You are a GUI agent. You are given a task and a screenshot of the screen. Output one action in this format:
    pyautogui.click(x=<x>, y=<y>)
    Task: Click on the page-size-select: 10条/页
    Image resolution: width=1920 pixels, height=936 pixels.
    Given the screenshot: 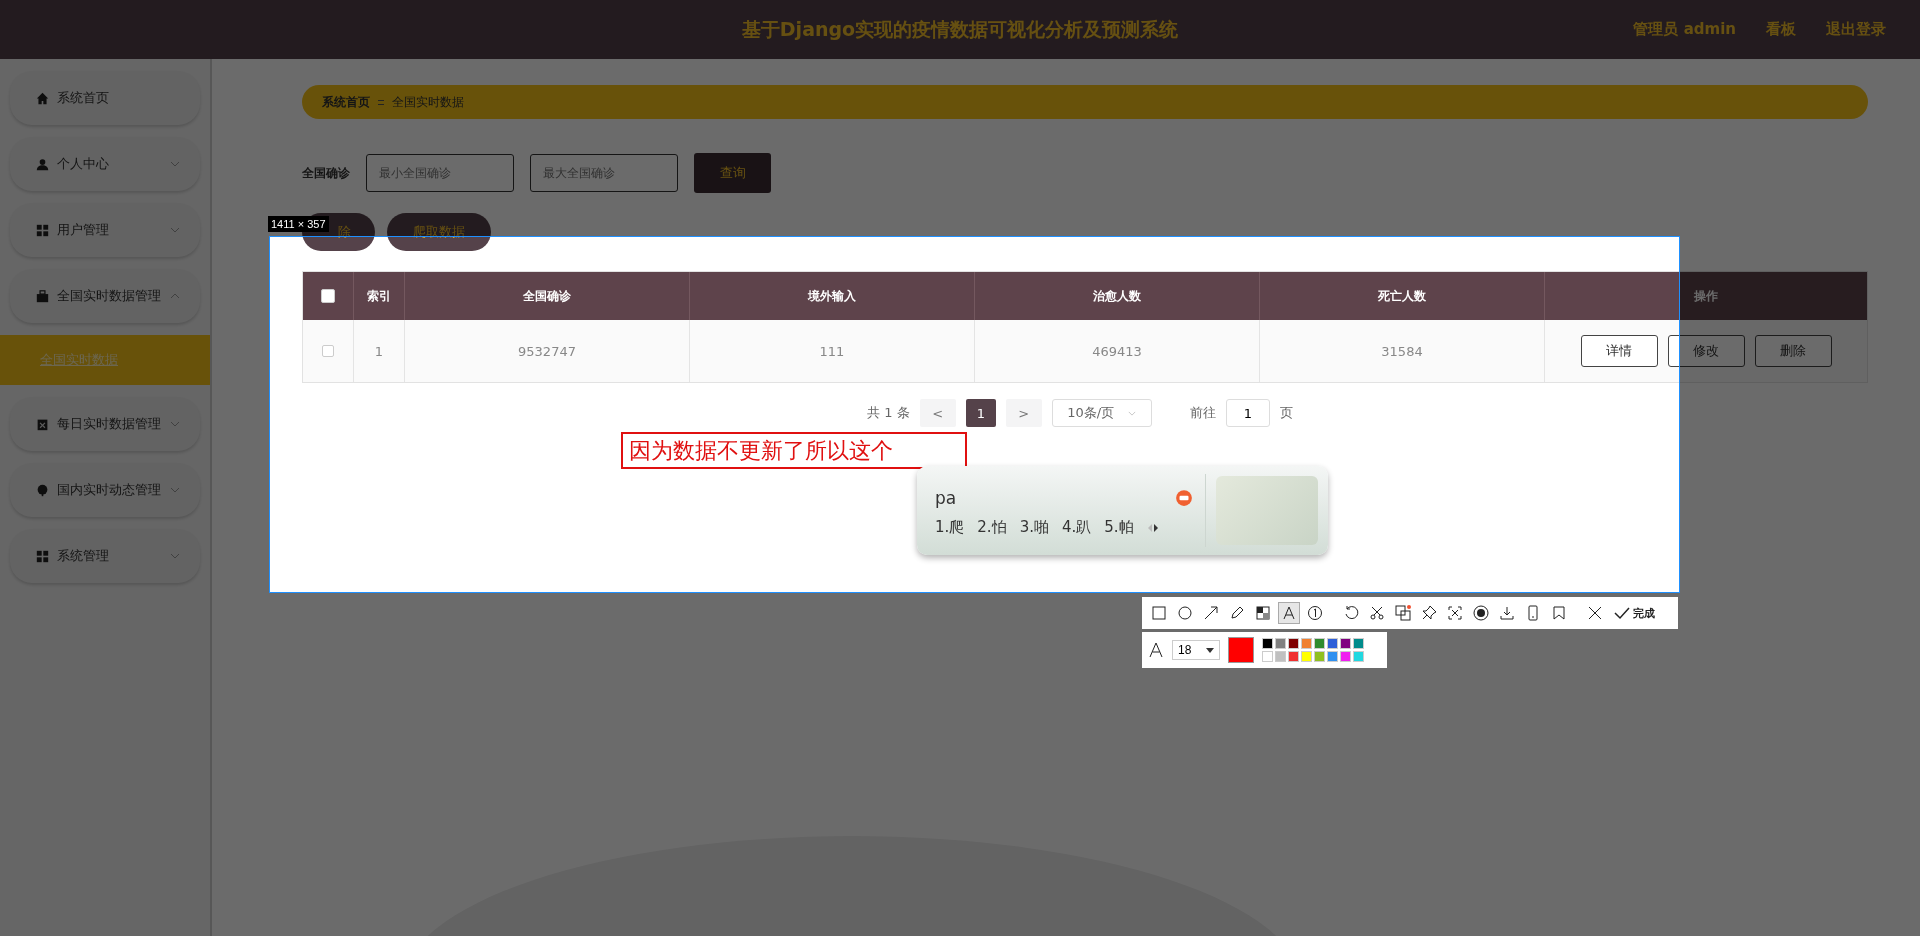 What is the action you would take?
    pyautogui.click(x=1101, y=413)
    